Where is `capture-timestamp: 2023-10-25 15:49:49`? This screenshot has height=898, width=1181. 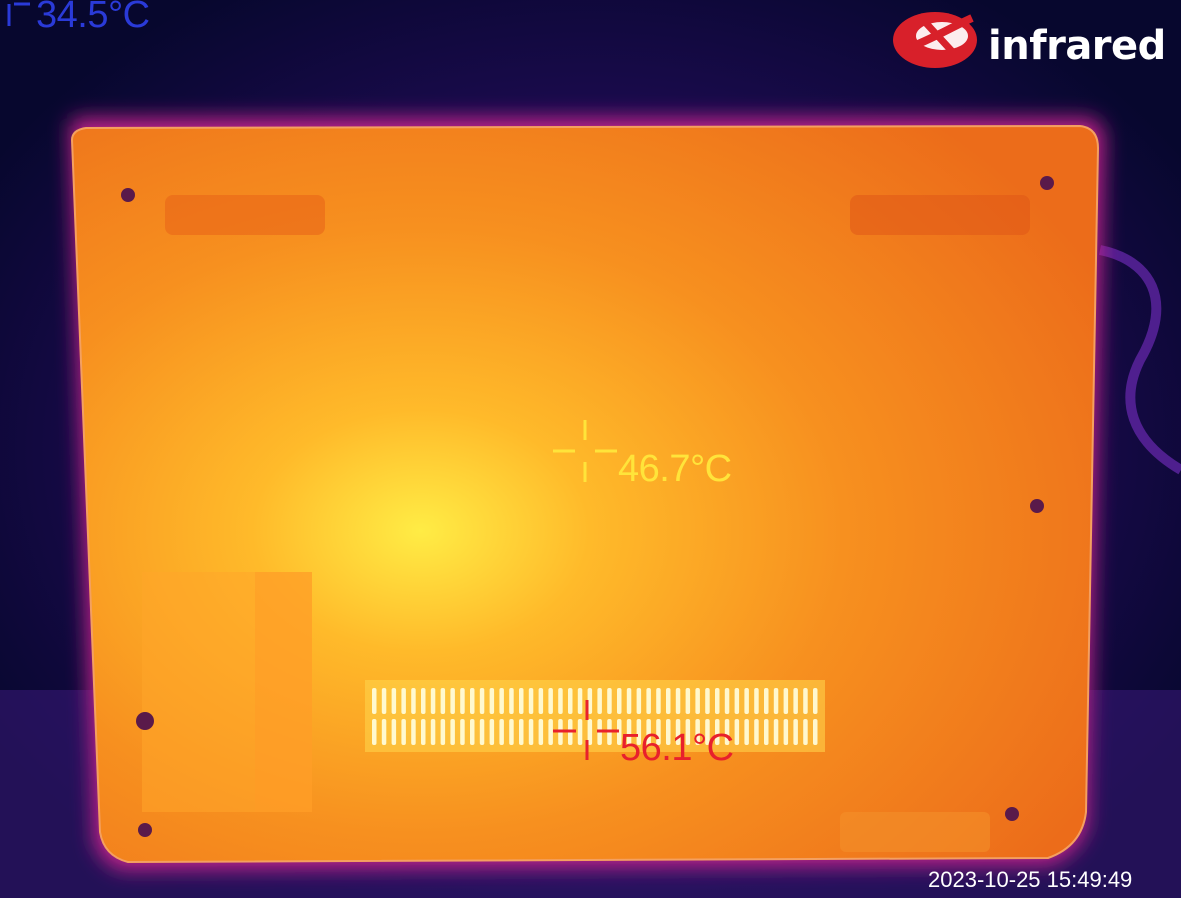
capture-timestamp: 2023-10-25 15:49:49 is located at coordinates (1030, 879).